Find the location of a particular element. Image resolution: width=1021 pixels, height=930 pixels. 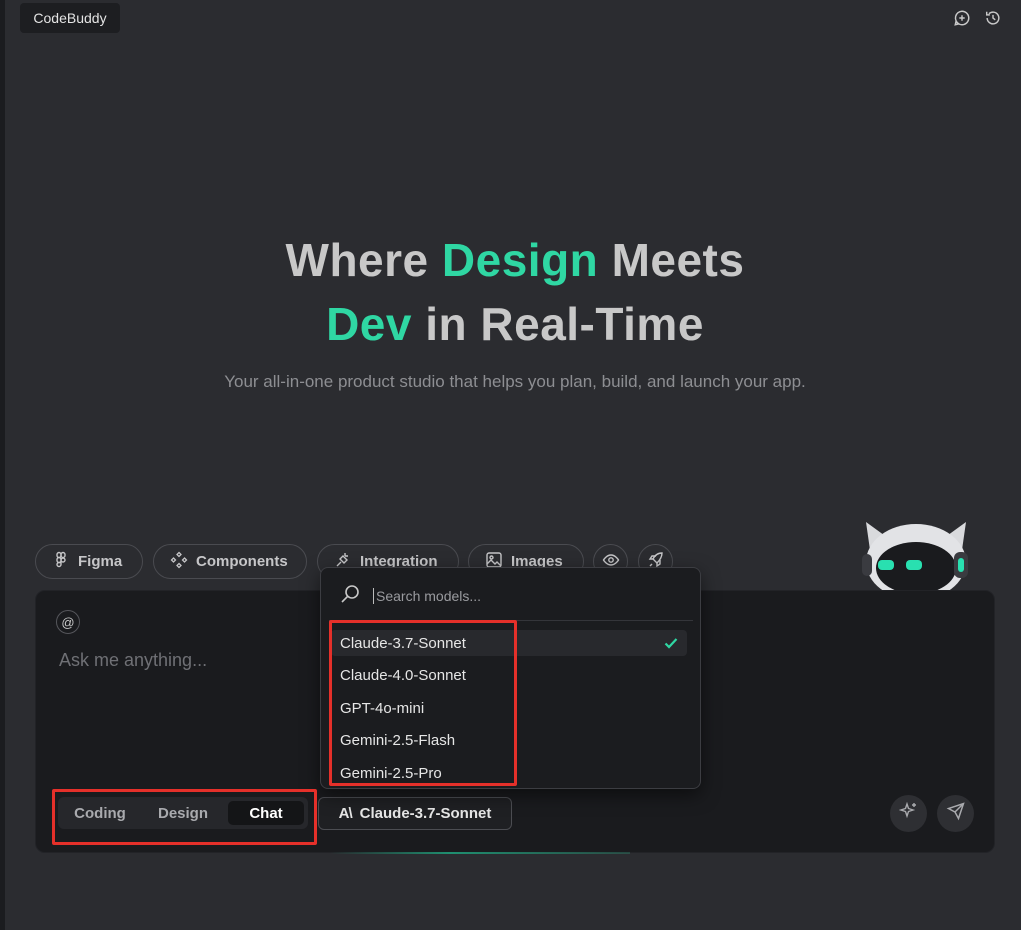

app-title-tab: CodeBuddy is located at coordinates (70, 18).